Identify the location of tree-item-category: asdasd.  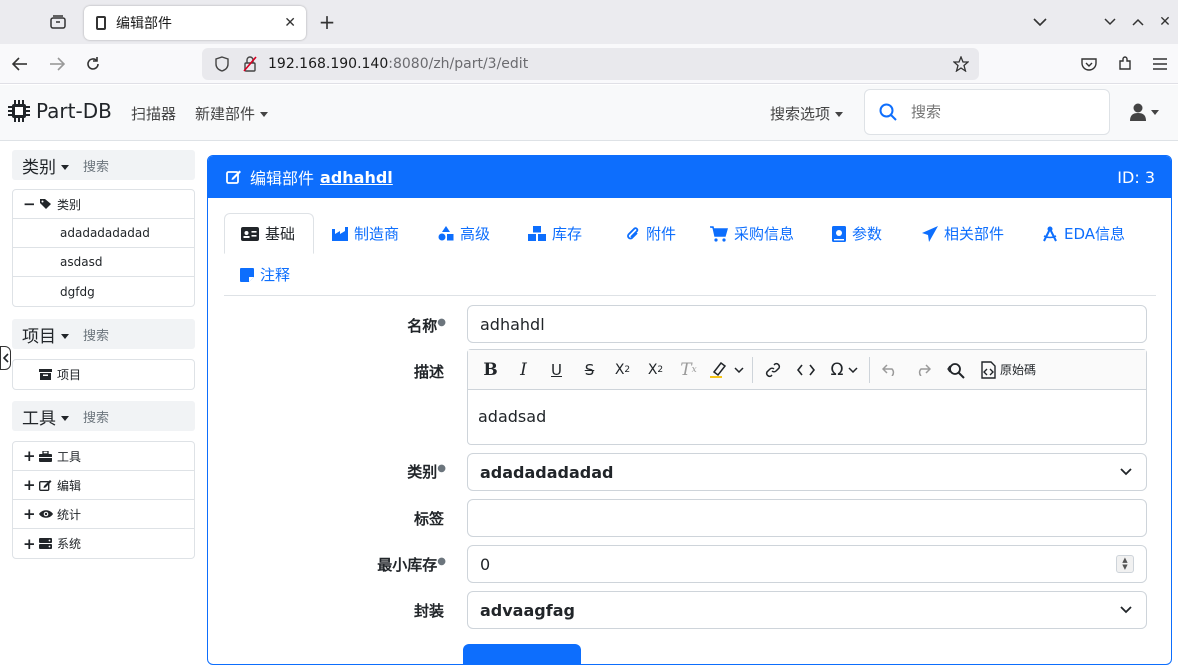
(103, 262).